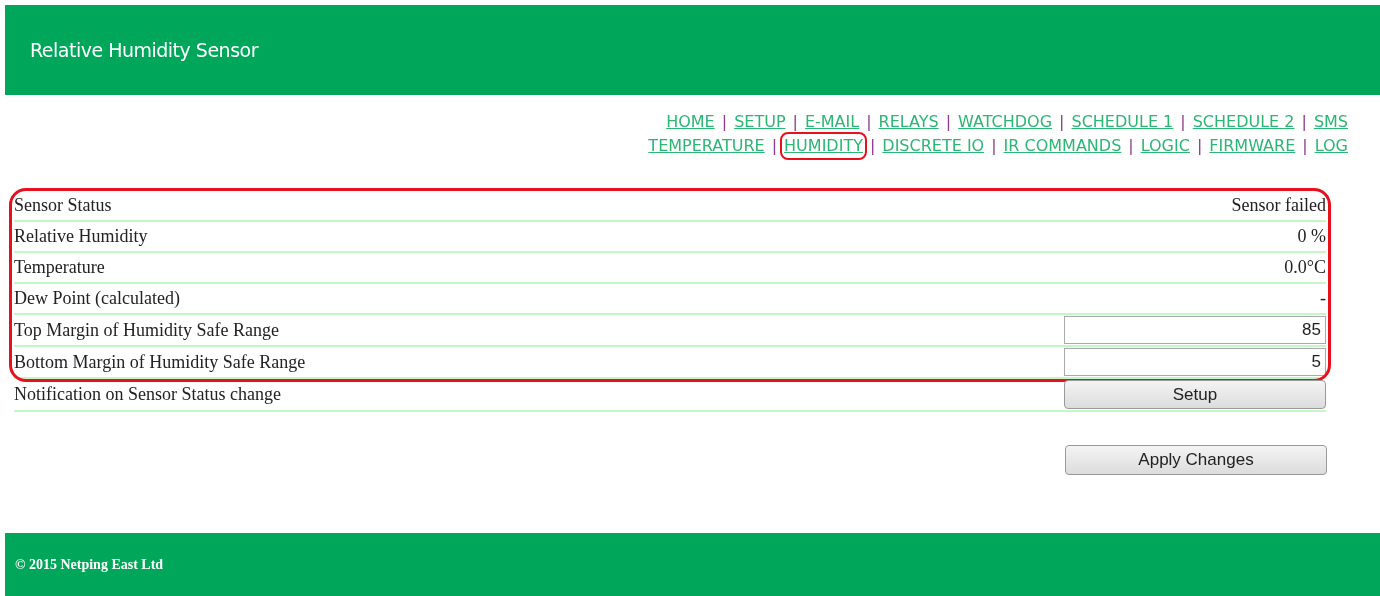 Image resolution: width=1380 pixels, height=596 pixels. I want to click on nav-link: HOME, so click(690, 122).